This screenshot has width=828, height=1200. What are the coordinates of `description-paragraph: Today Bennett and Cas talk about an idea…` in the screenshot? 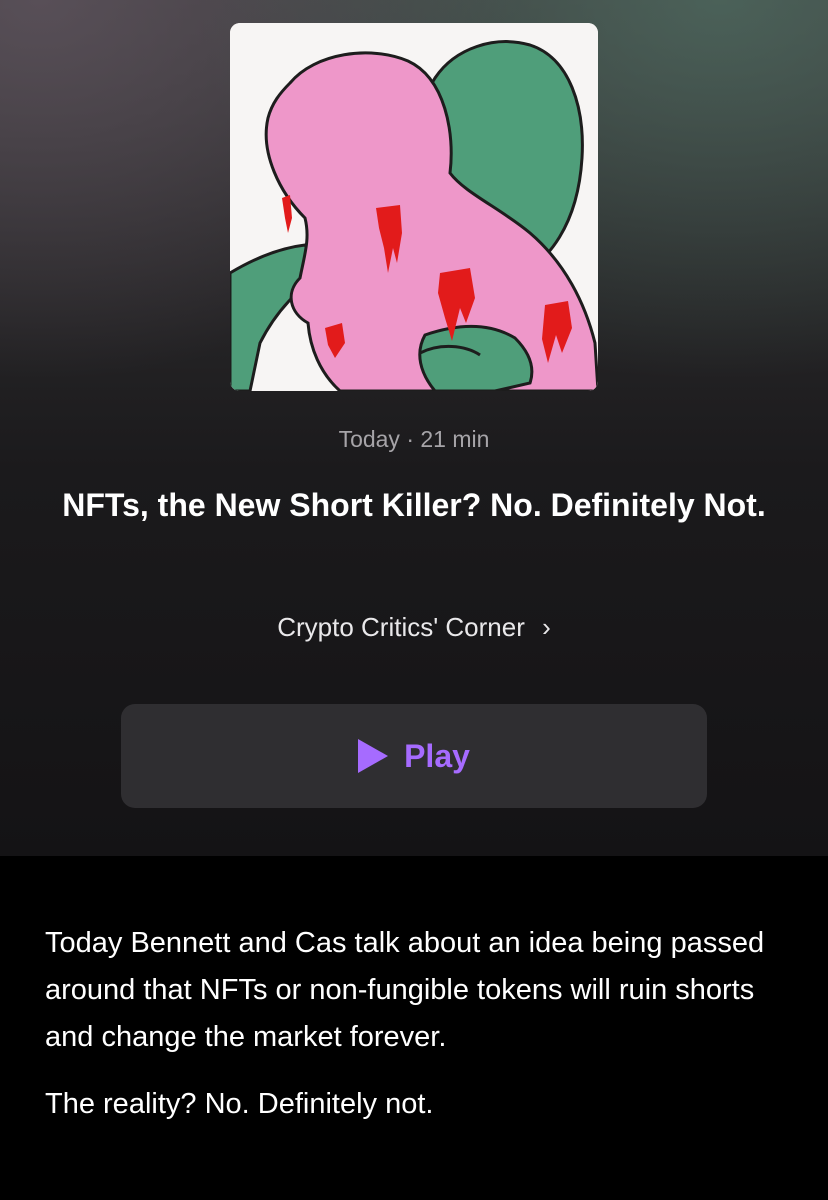 It's located at (405, 990).